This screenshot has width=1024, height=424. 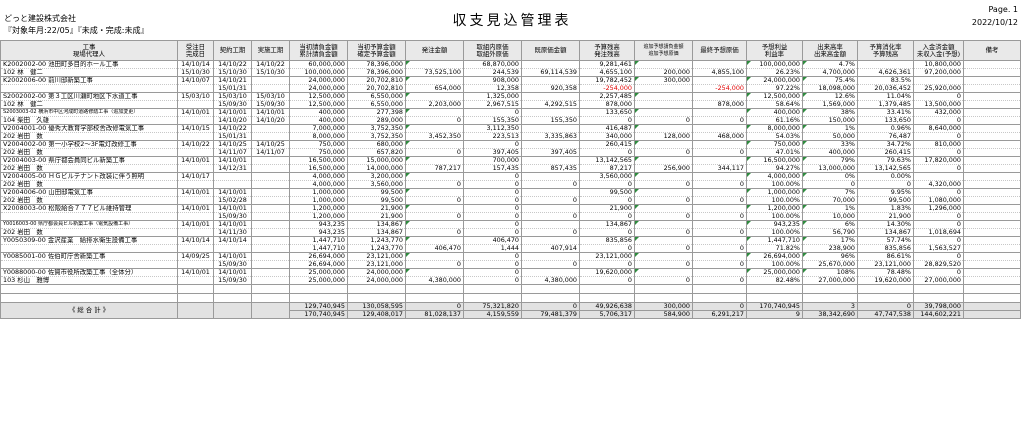 I want to click on total-value-cell: 47,747,538, so click(x=885, y=314).